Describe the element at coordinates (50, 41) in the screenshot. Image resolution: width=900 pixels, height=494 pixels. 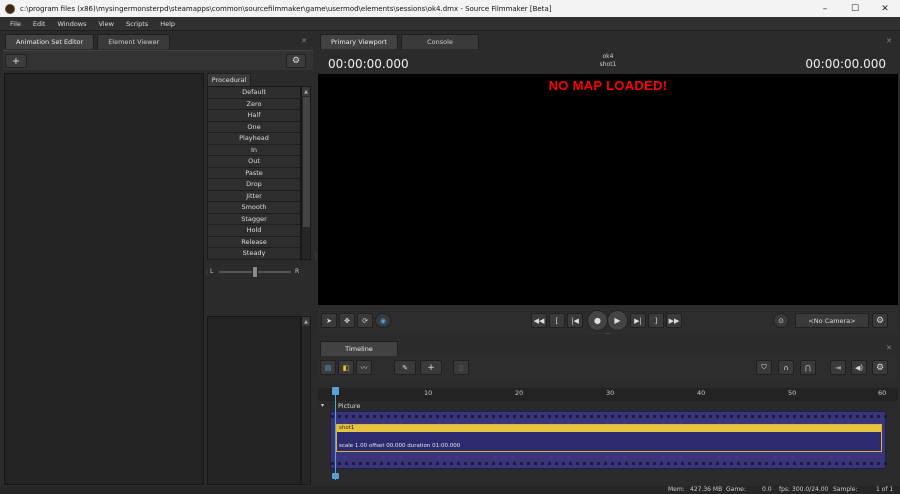
I see `tab-animation-set-editor: Animation Set Editor` at that location.